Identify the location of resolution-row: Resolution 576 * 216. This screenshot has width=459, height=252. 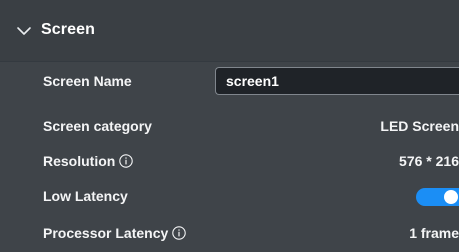
(229, 161).